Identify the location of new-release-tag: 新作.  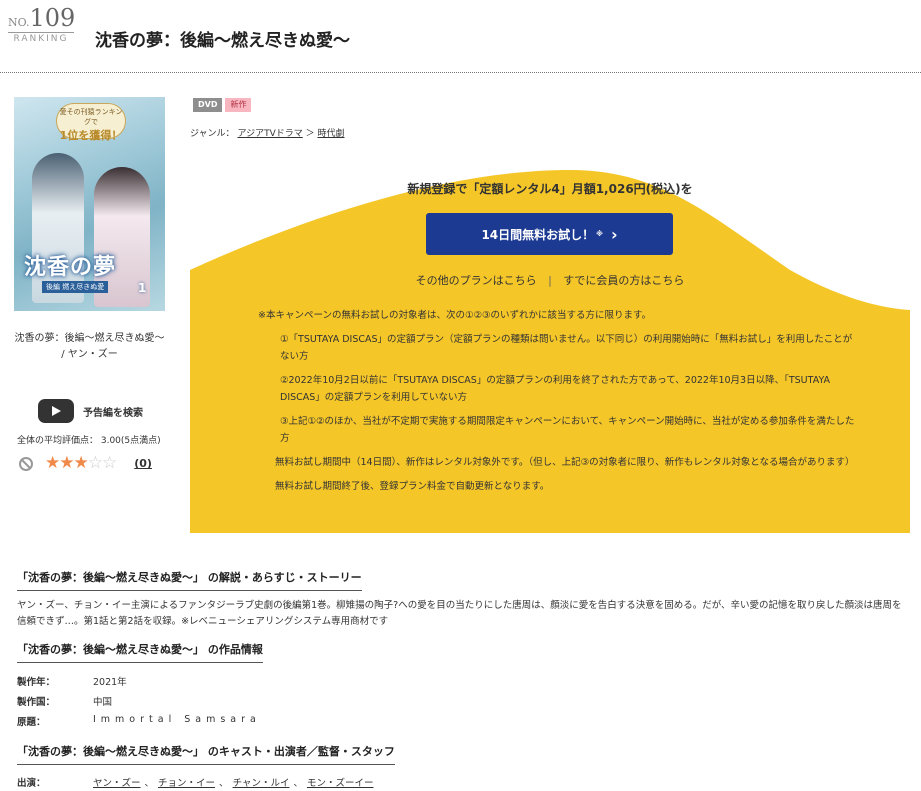
(238, 105).